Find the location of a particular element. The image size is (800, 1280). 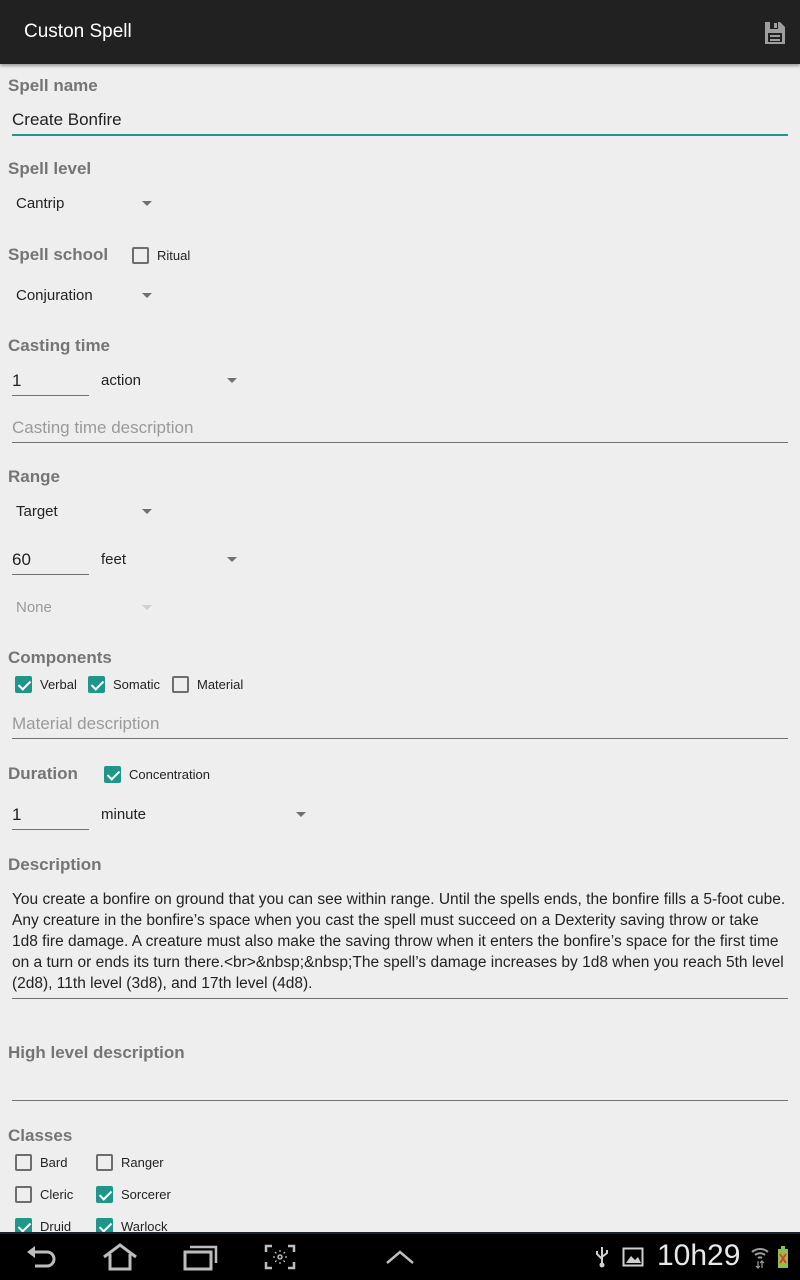

spell-name-label: Spell name is located at coordinates (53, 85).